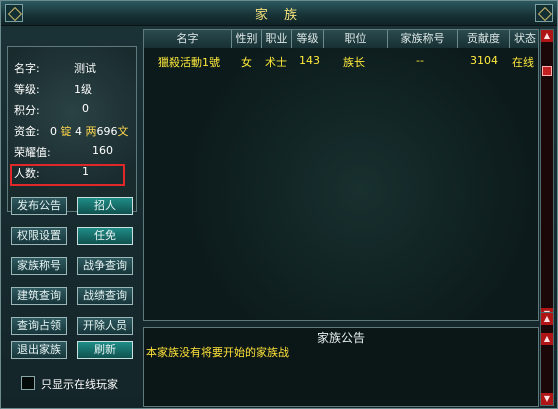 The height and width of the screenshot is (409, 558). What do you see at coordinates (105, 206) in the screenshot?
I see `recruit-button: 招人` at bounding box center [105, 206].